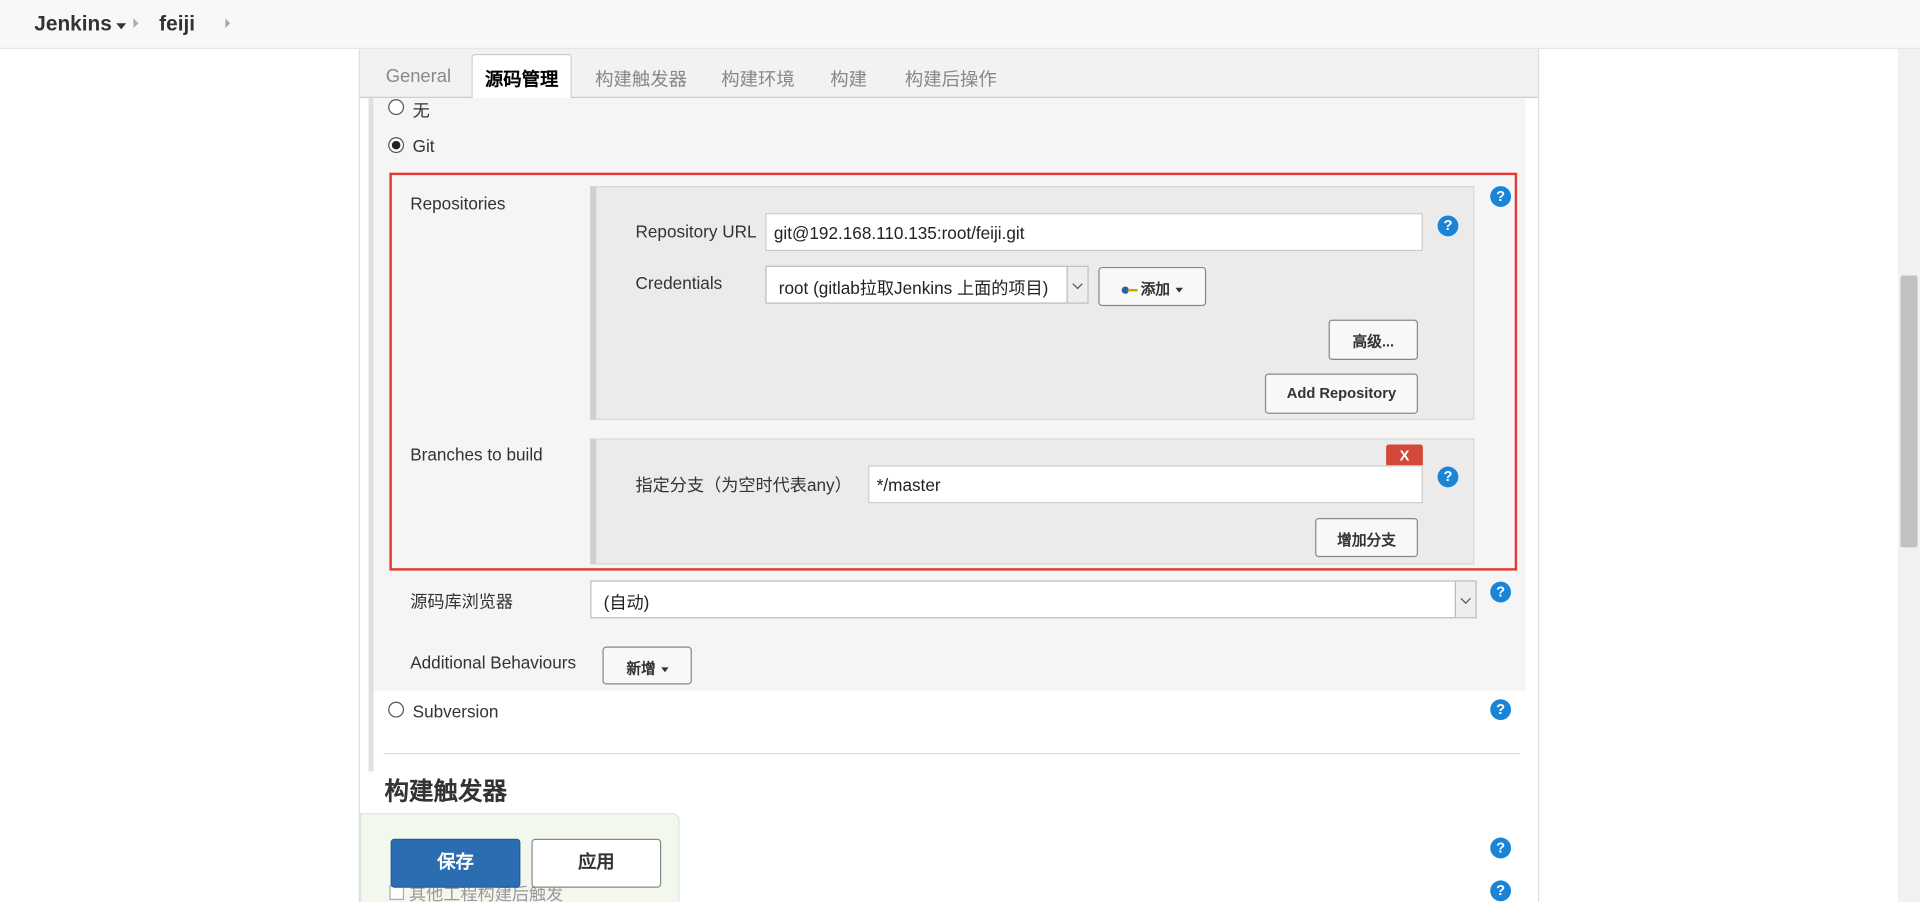 This screenshot has width=1920, height=902. I want to click on scm-git-label: Git, so click(423, 145).